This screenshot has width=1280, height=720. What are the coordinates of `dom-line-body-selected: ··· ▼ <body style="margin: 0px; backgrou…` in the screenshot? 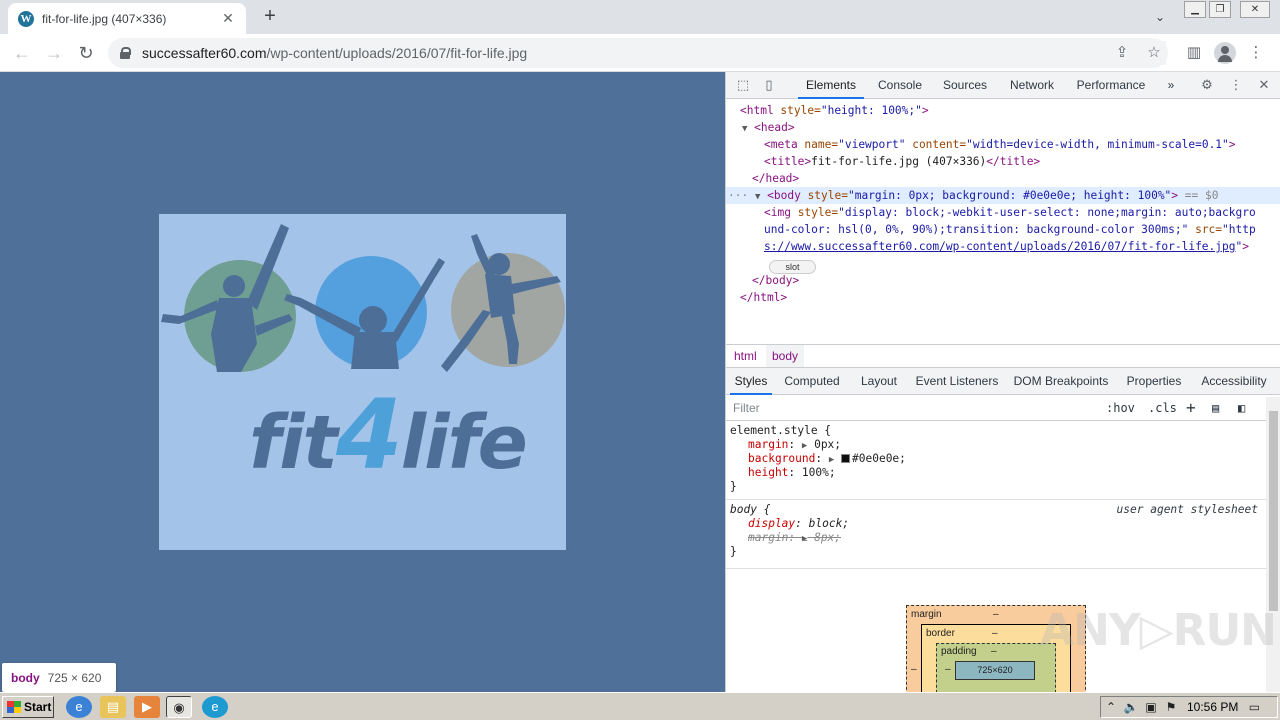 It's located at (1003, 195).